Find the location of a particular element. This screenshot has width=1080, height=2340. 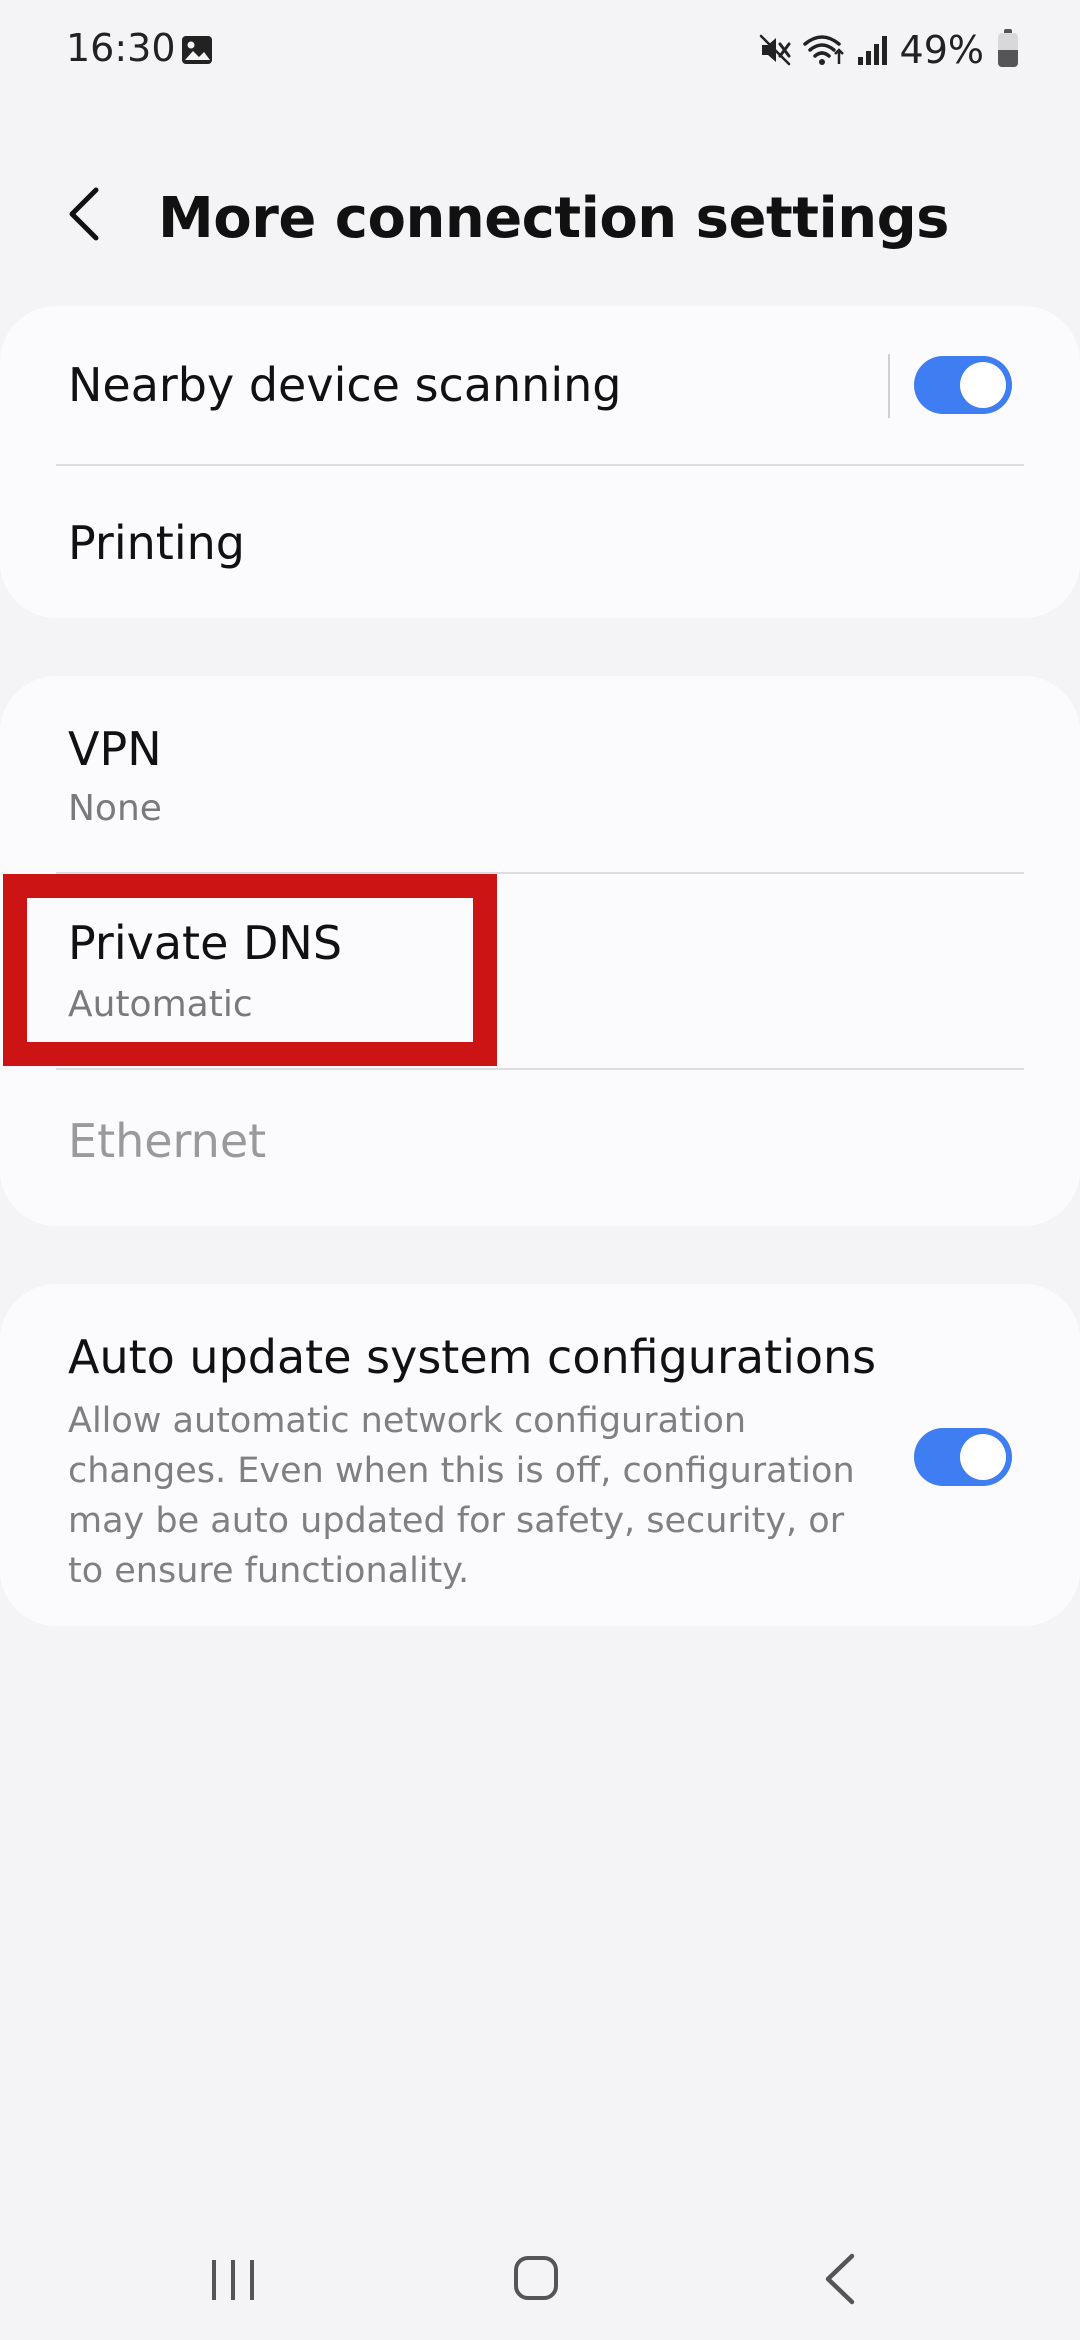

back-icon is located at coordinates (840, 2279).